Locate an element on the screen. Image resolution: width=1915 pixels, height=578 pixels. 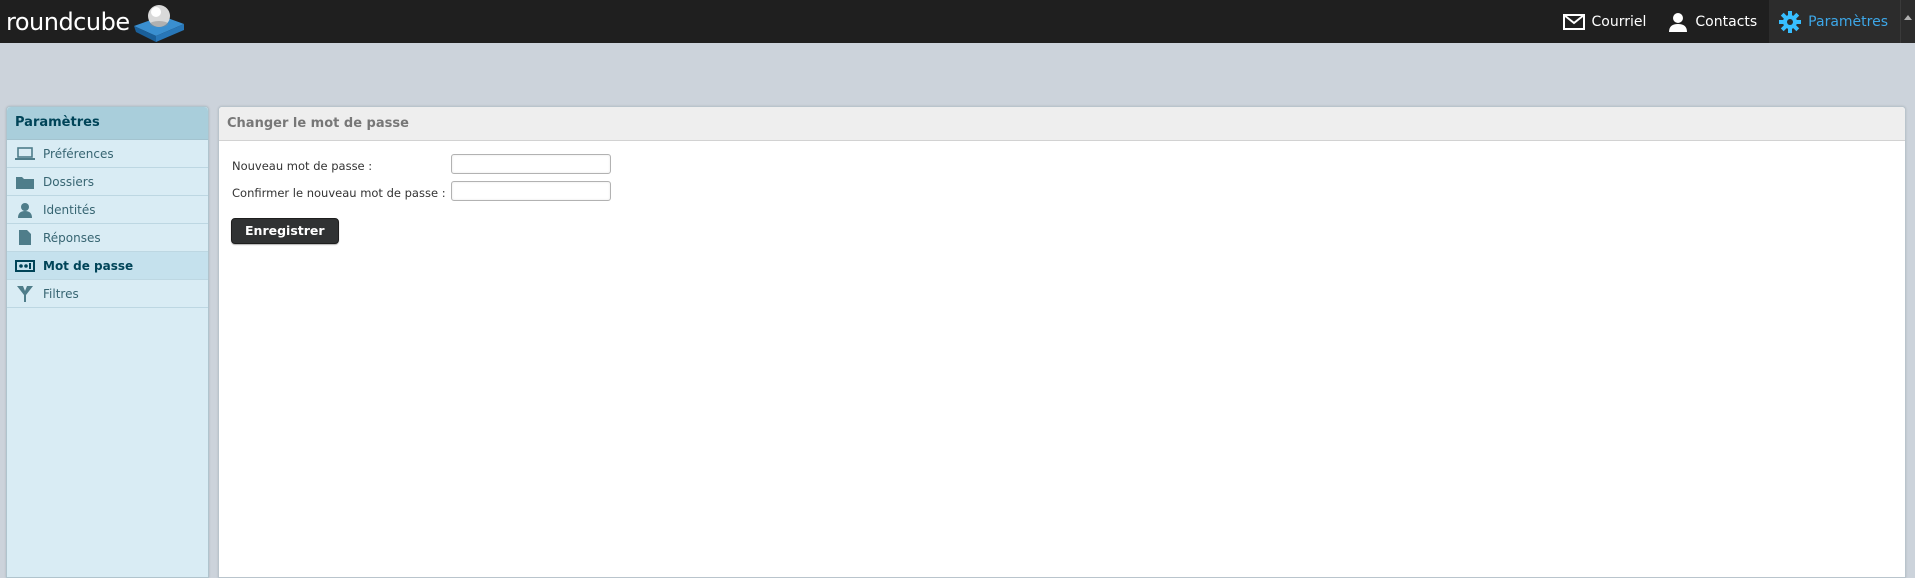
nav-parametres: Paramètres is located at coordinates (1834, 21).